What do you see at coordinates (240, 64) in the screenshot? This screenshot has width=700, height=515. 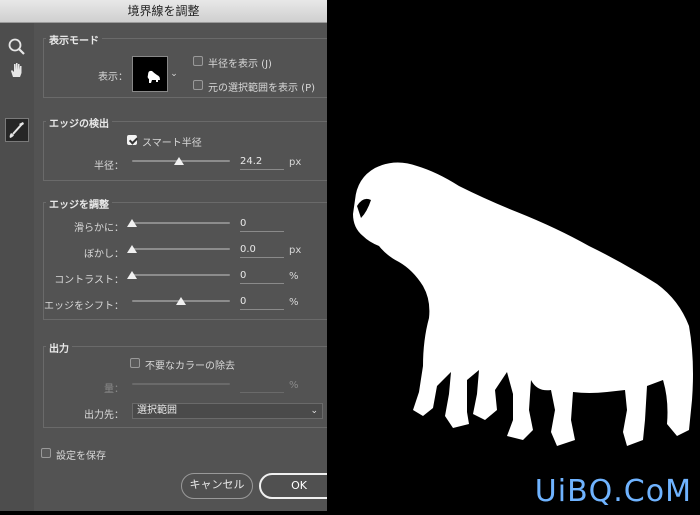 I see `show-radius-label: 半径を表示 (J)` at bounding box center [240, 64].